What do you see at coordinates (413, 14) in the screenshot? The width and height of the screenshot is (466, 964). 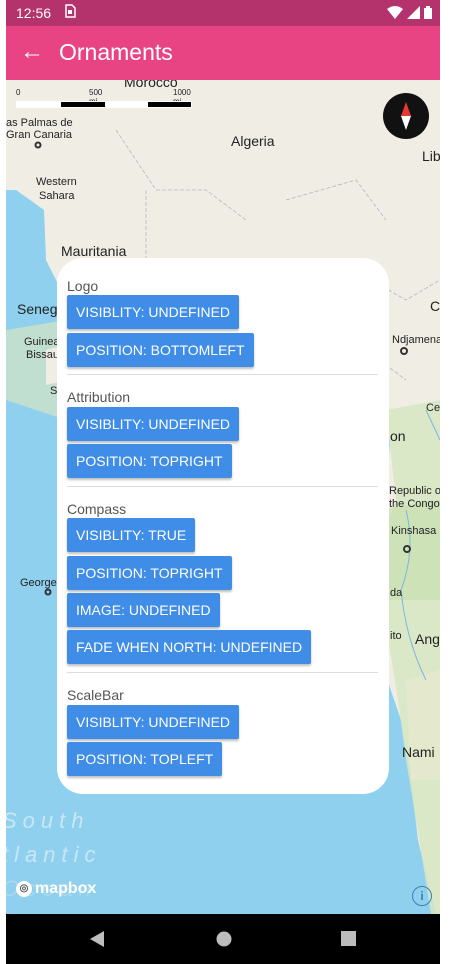 I see `signal-icon` at bounding box center [413, 14].